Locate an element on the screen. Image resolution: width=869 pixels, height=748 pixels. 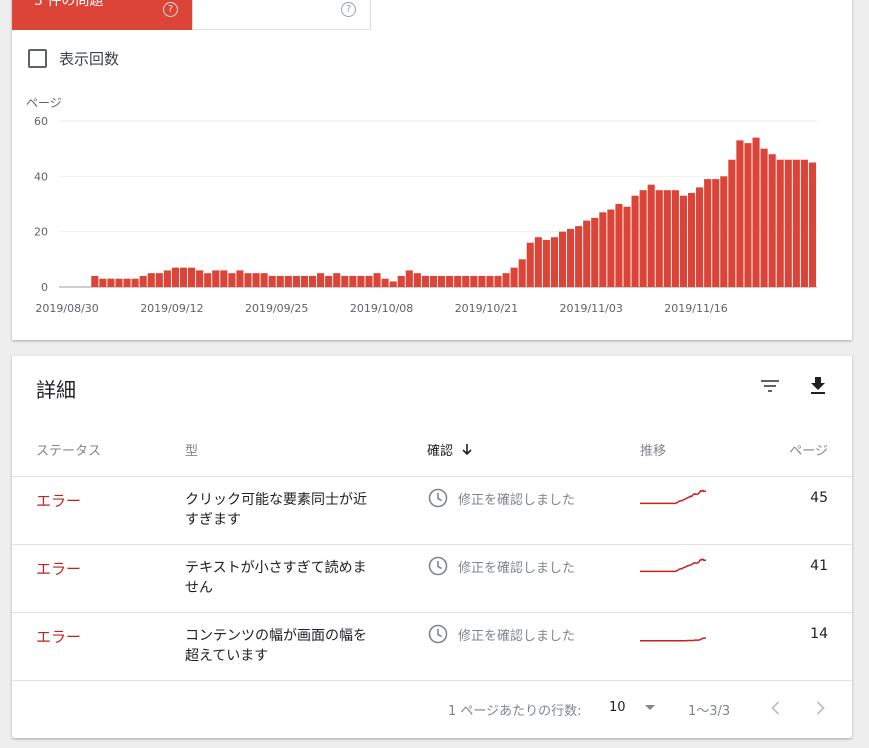
table-row: エラー コンテンツの幅が画面の幅を超えています 修正を確認しました 14 is located at coordinates (432, 646).